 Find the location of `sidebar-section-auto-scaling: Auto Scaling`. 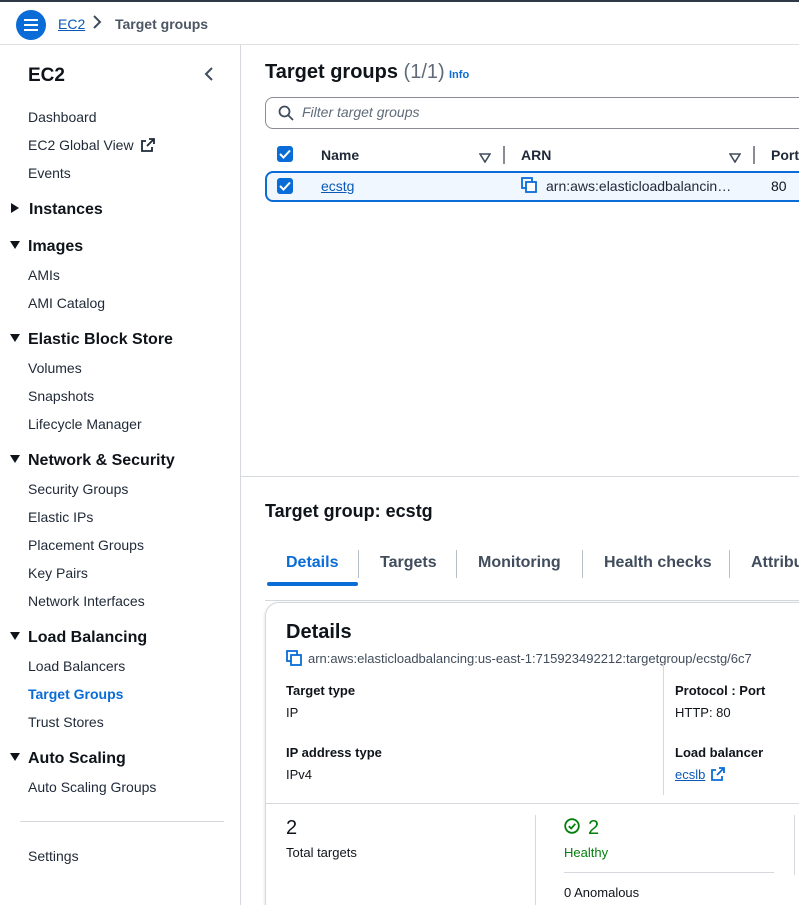

sidebar-section-auto-scaling: Auto Scaling is located at coordinates (68, 759).